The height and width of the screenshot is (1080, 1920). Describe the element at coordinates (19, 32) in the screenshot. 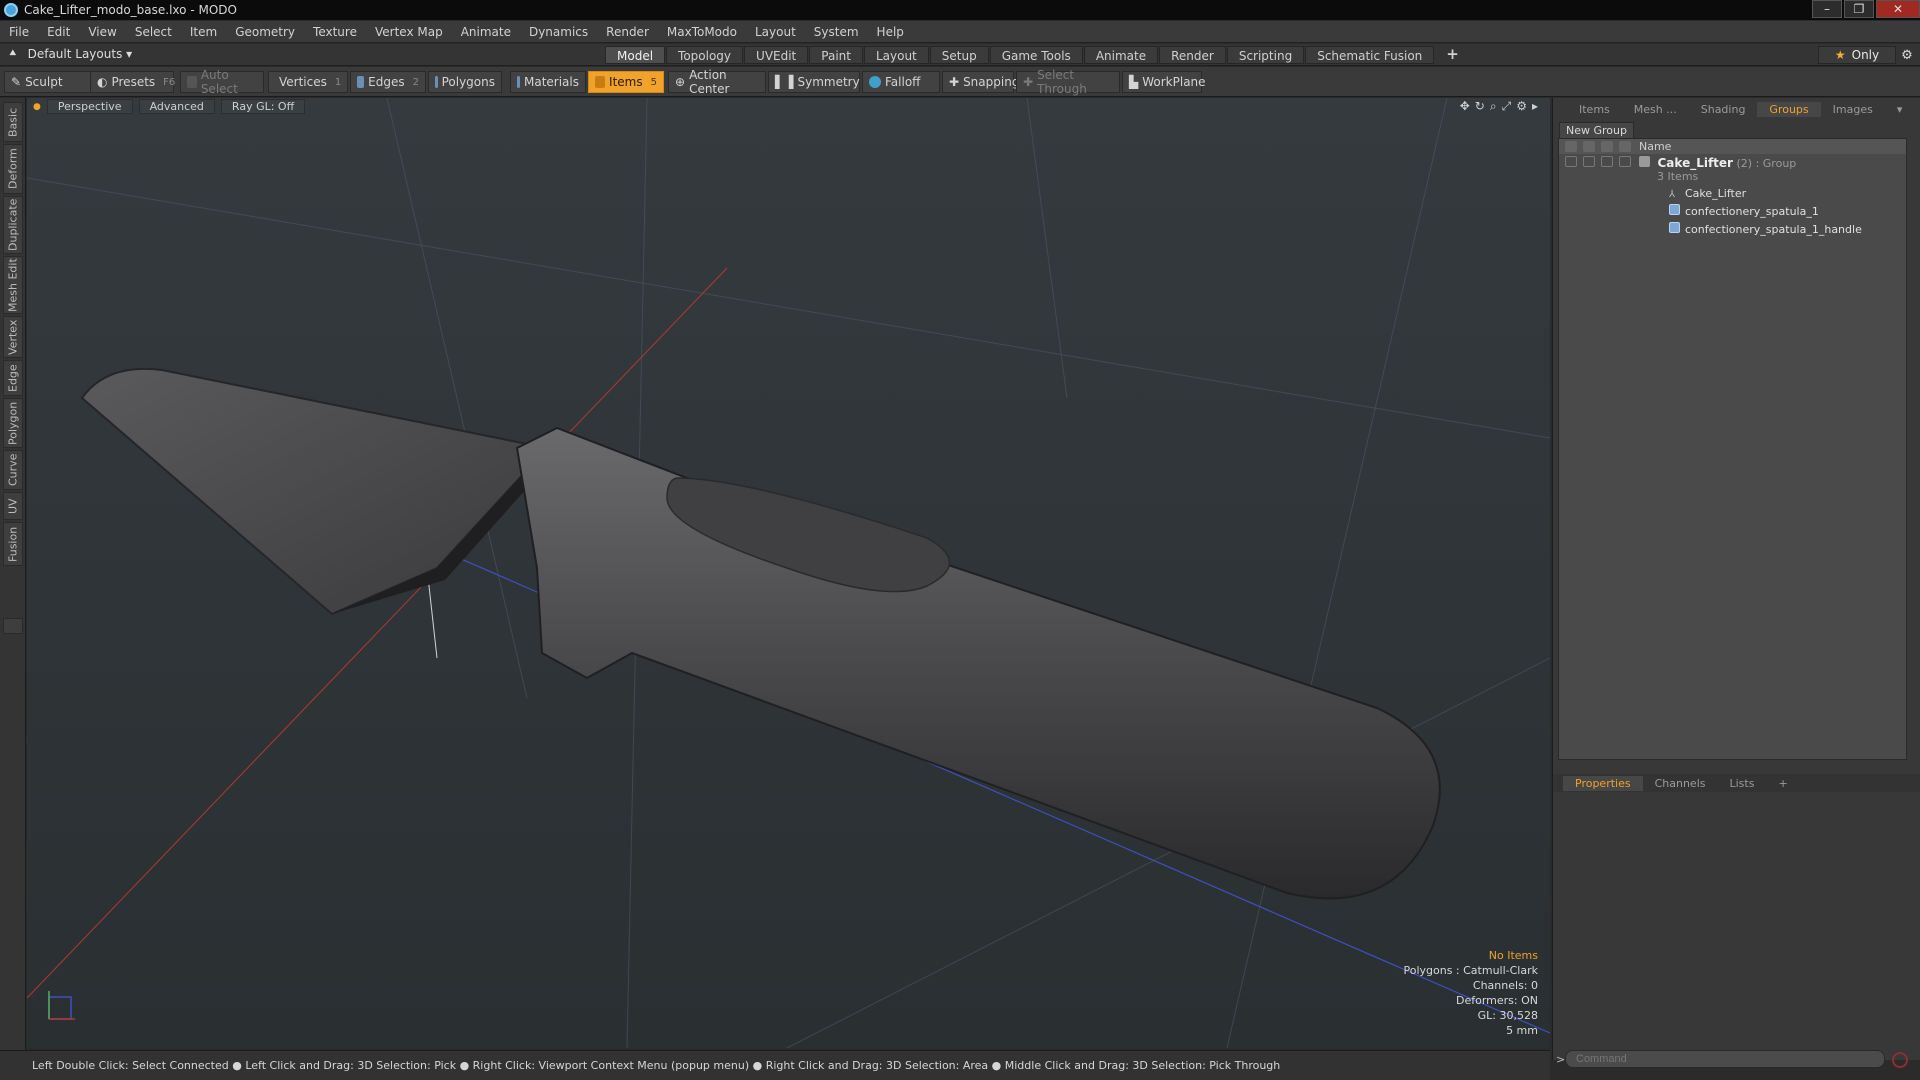

I see `menu-file: File` at that location.